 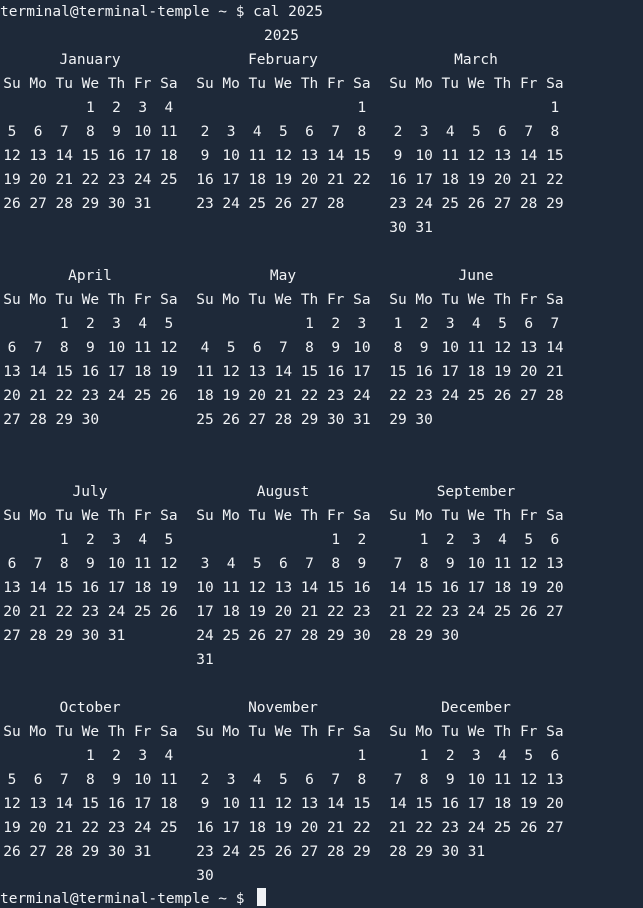 What do you see at coordinates (231, 372) in the screenshot?
I see `day-cell: 12` at bounding box center [231, 372].